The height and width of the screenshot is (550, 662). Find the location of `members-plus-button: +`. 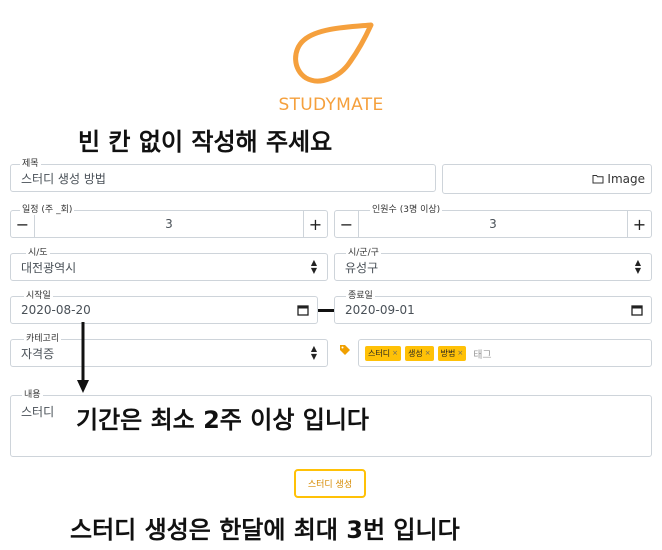

members-plus-button: + is located at coordinates (639, 224).